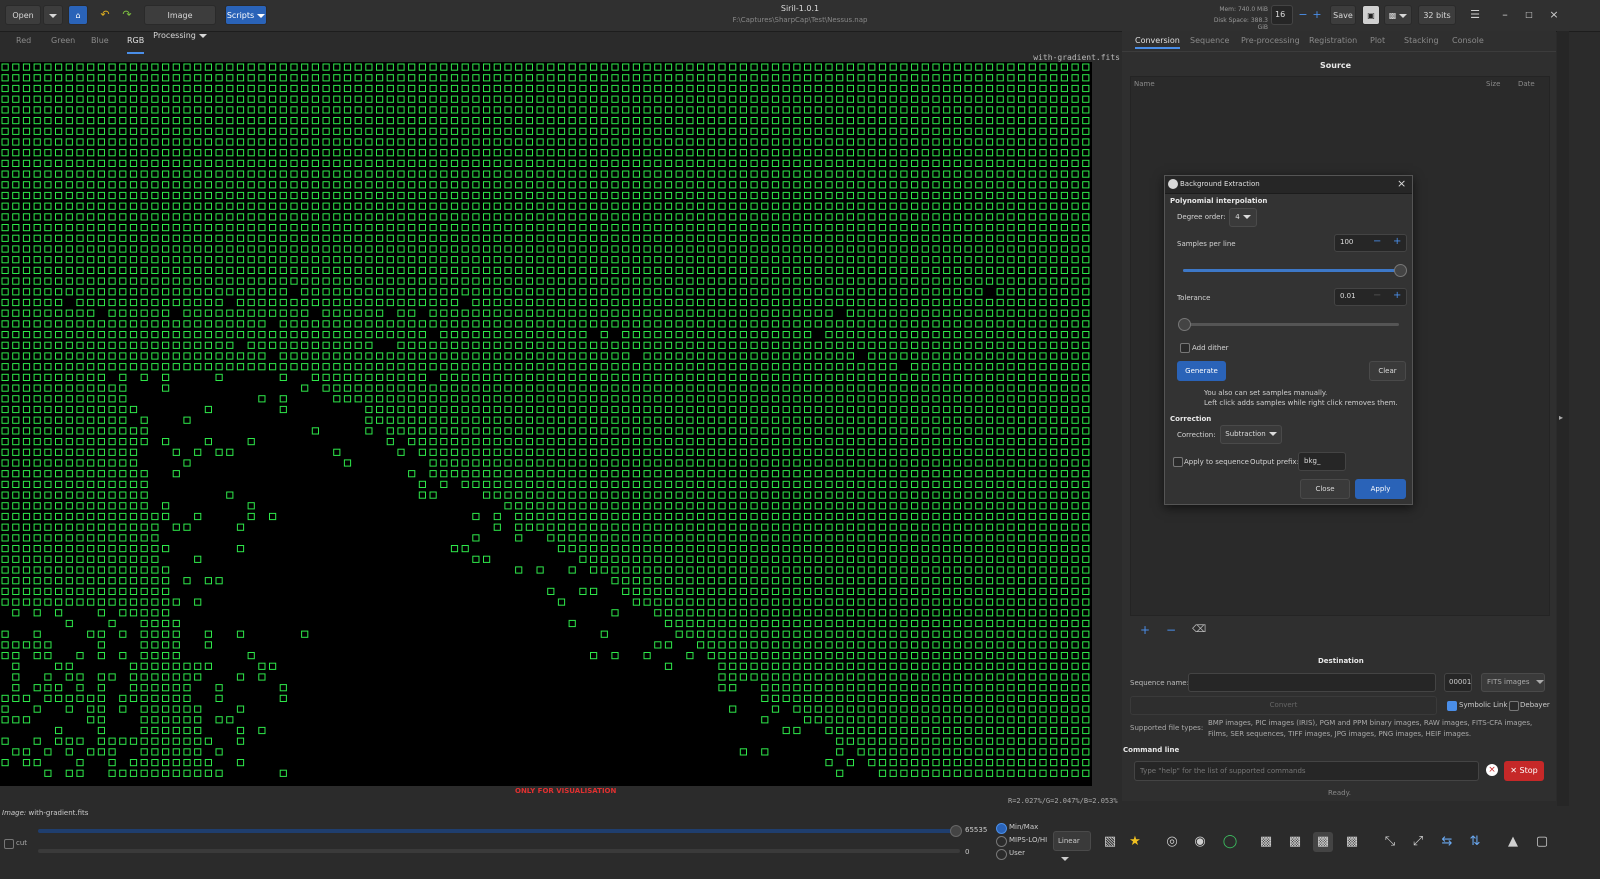 Image resolution: width=1600 pixels, height=879 pixels. What do you see at coordinates (23, 43) in the screenshot?
I see `tab-red: Red` at bounding box center [23, 43].